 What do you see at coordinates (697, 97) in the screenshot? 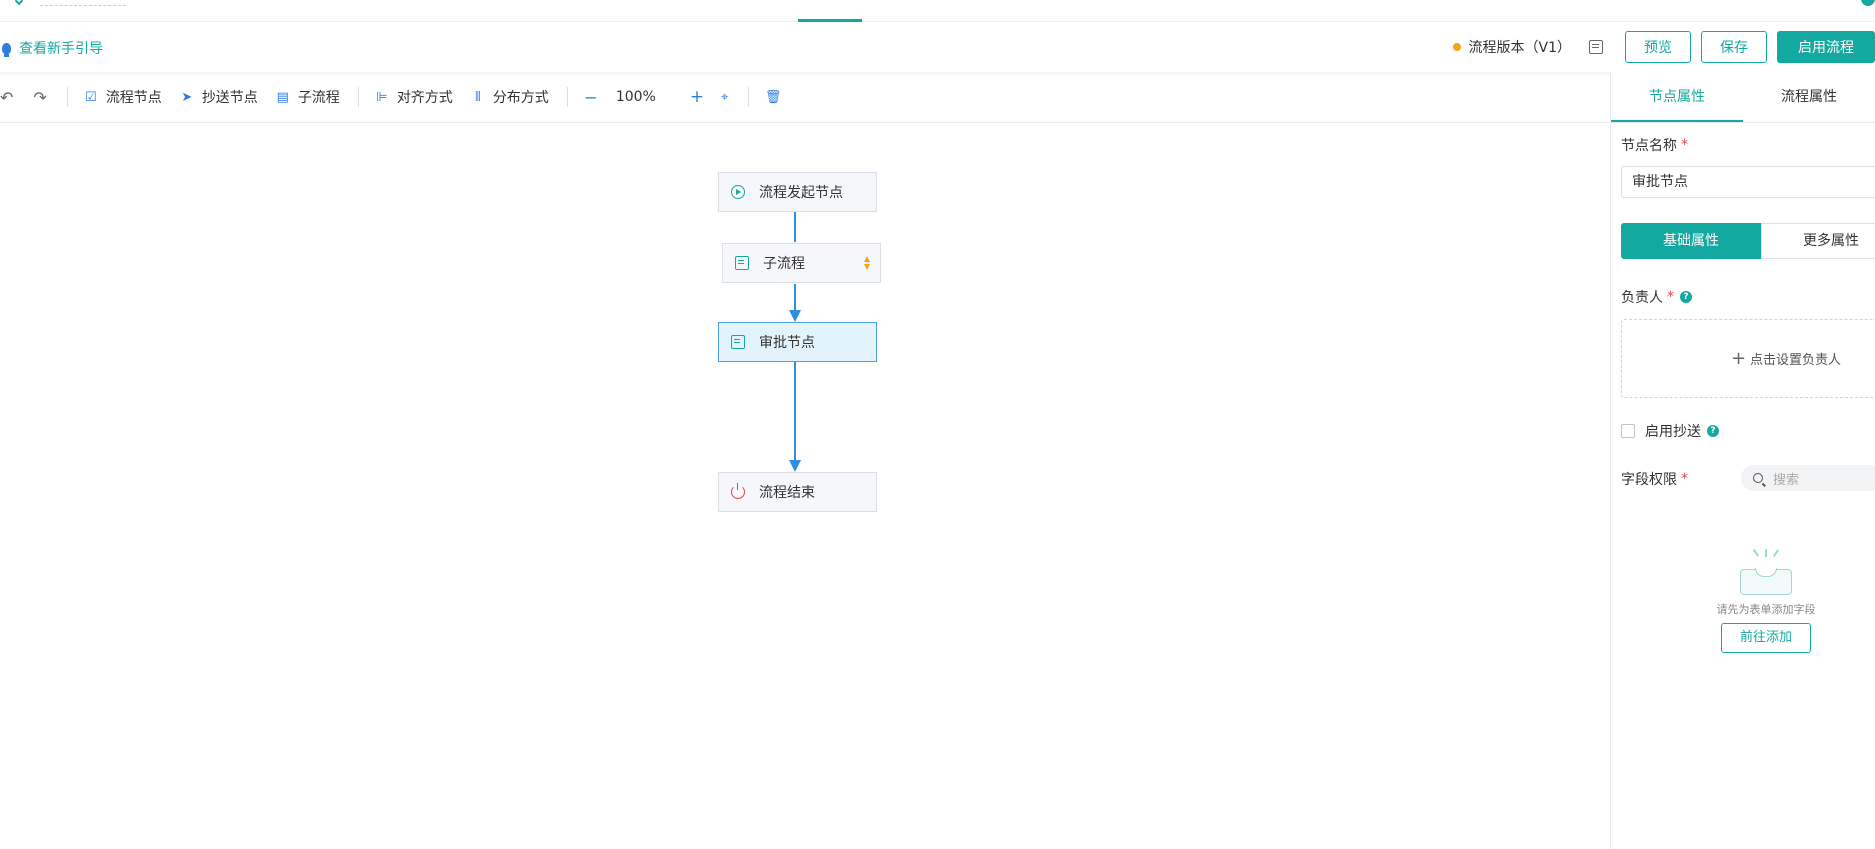
I see `zoom-in-icon: +` at bounding box center [697, 97].